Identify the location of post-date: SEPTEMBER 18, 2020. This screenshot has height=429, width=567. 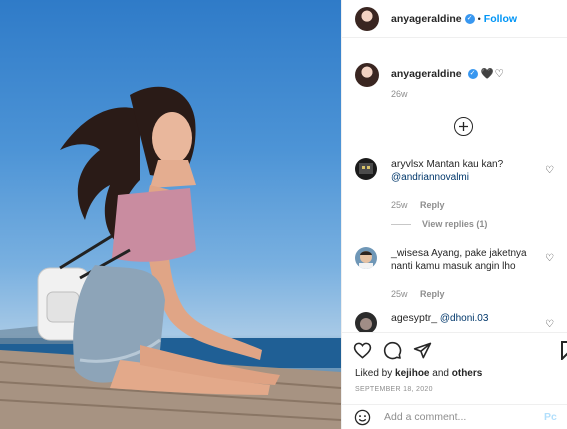
(394, 389).